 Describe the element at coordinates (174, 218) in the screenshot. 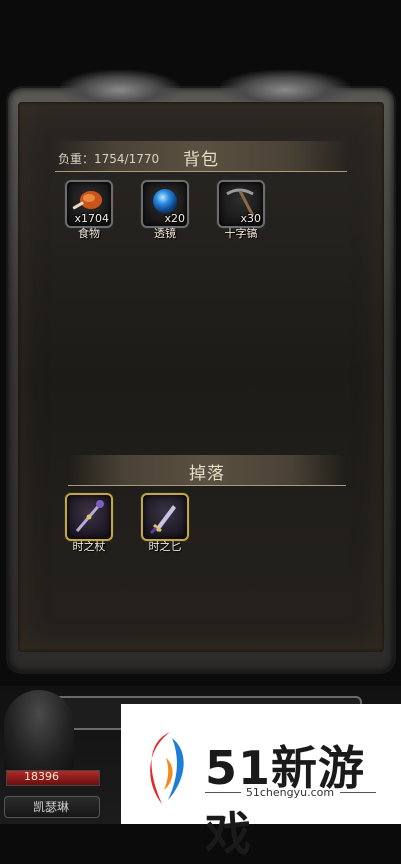

I see `item-qty: x20` at that location.